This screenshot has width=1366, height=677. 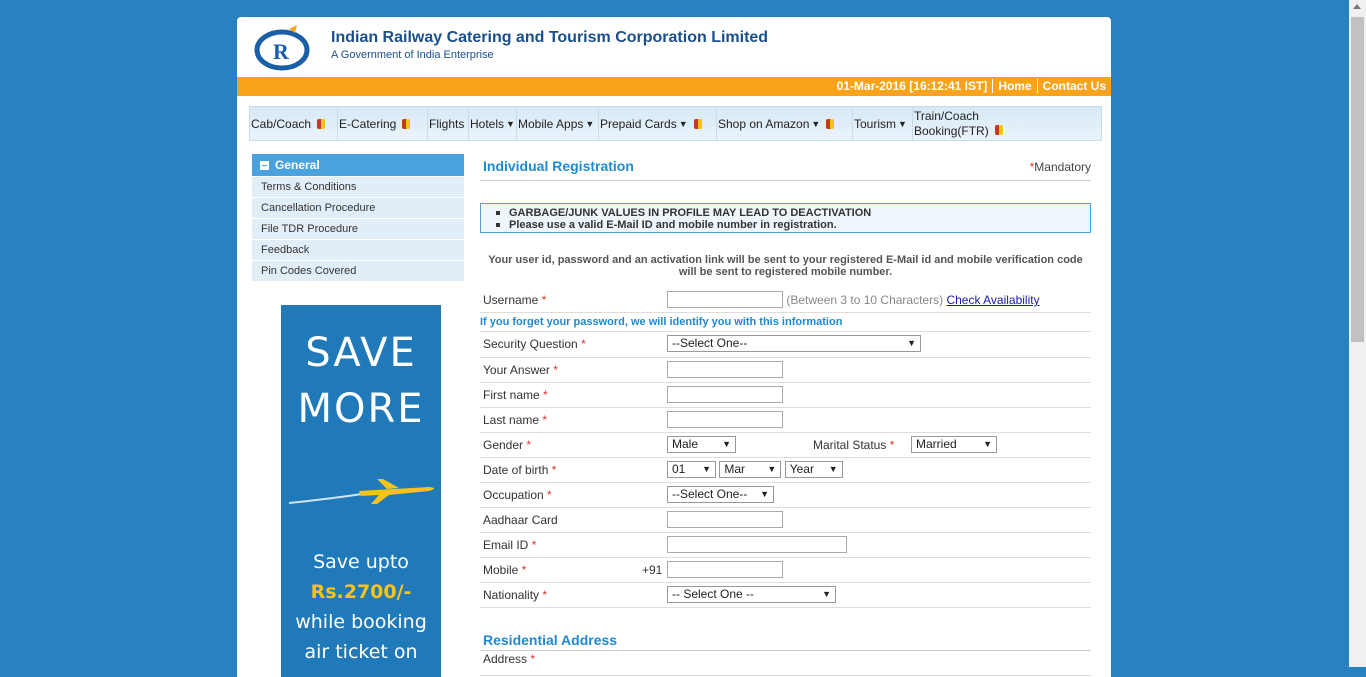 I want to click on address-label: Address *, so click(x=509, y=659).